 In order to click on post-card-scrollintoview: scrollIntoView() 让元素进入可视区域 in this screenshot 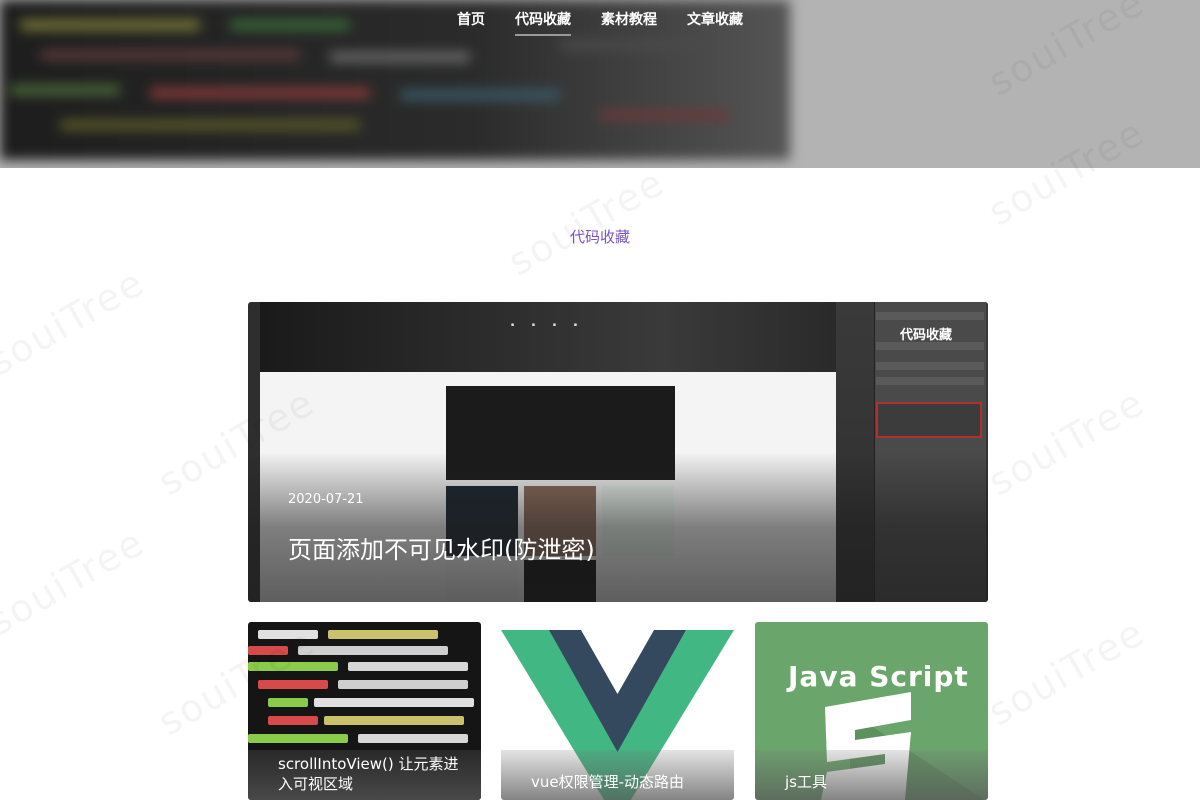, I will do `click(364, 711)`.